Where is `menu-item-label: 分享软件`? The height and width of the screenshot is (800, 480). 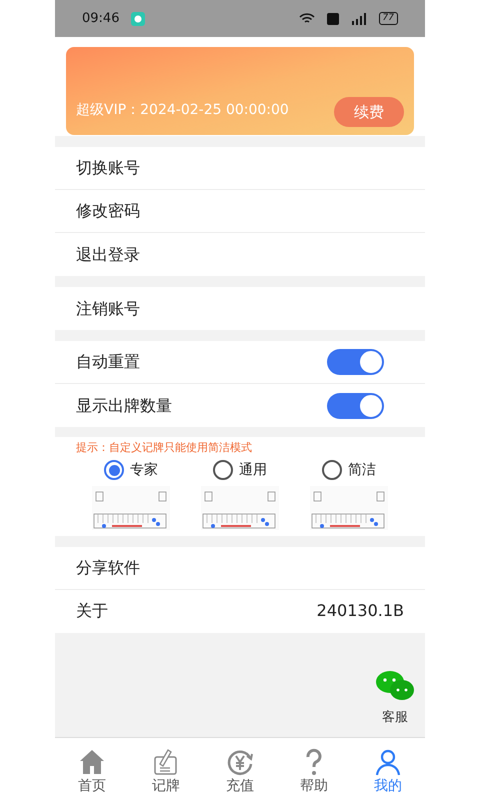 menu-item-label: 分享软件 is located at coordinates (108, 568).